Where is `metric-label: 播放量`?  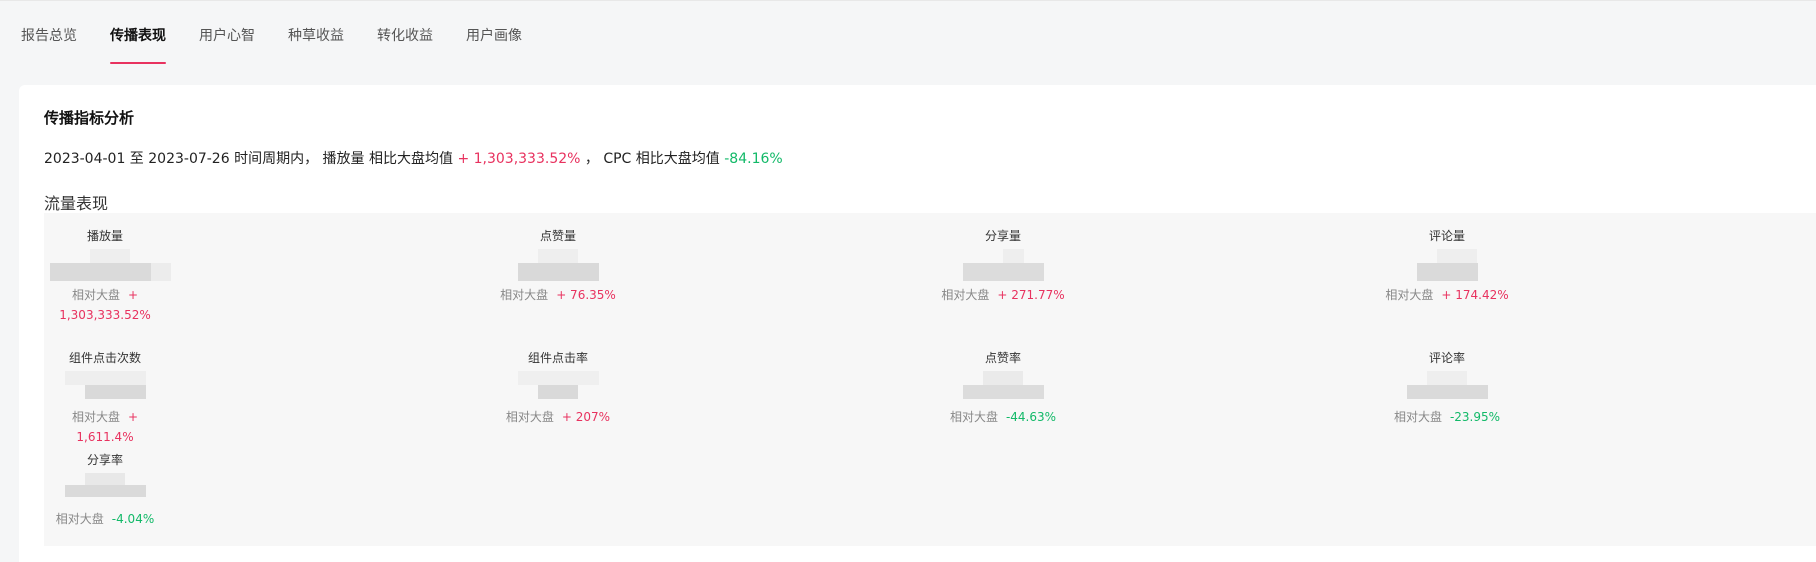 metric-label: 播放量 is located at coordinates (104, 236).